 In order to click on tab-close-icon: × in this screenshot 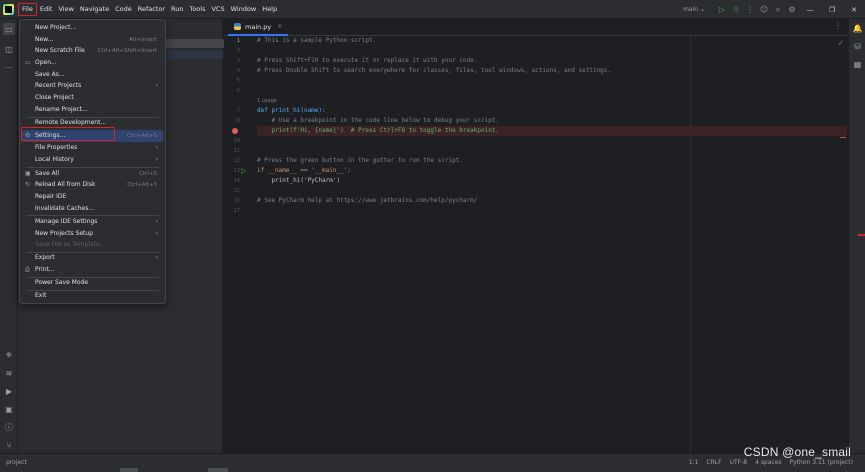, I will do `click(279, 26)`.